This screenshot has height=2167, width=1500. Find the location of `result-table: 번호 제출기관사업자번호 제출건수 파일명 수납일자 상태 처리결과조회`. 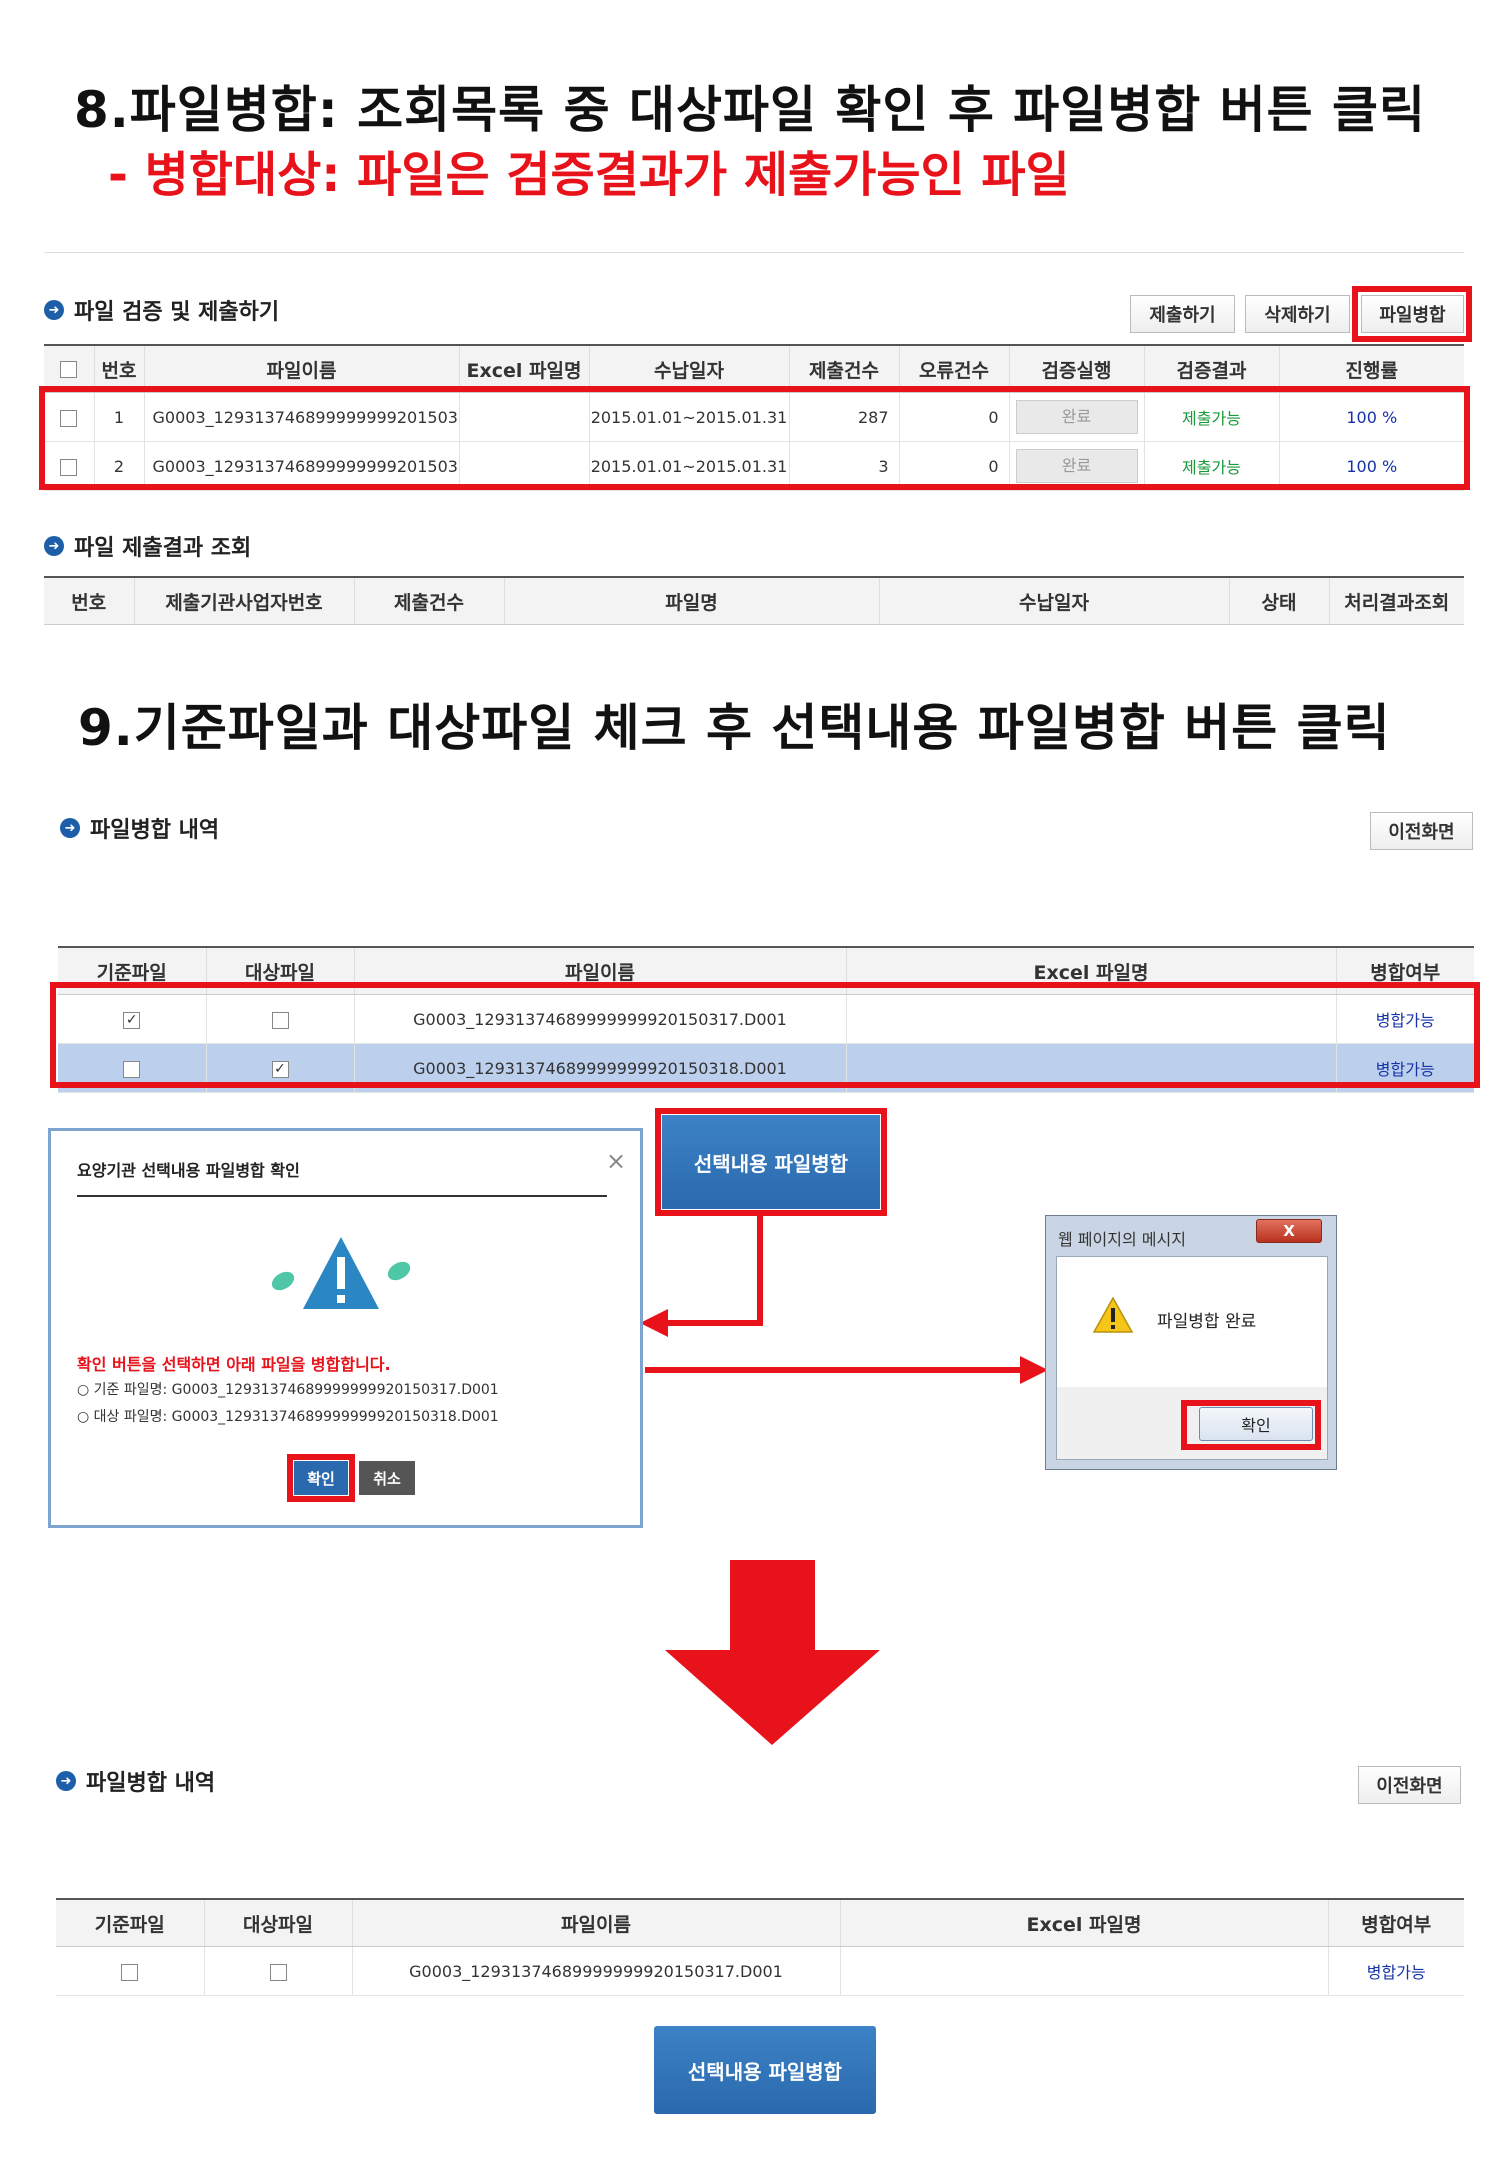

result-table: 번호 제출기관사업자번호 제출건수 파일명 수납일자 상태 처리결과조회 is located at coordinates (754, 600).